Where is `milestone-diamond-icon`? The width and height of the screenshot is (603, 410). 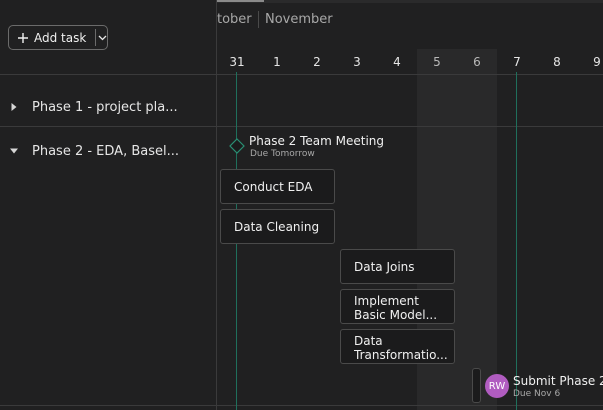 milestone-diamond-icon is located at coordinates (237, 146).